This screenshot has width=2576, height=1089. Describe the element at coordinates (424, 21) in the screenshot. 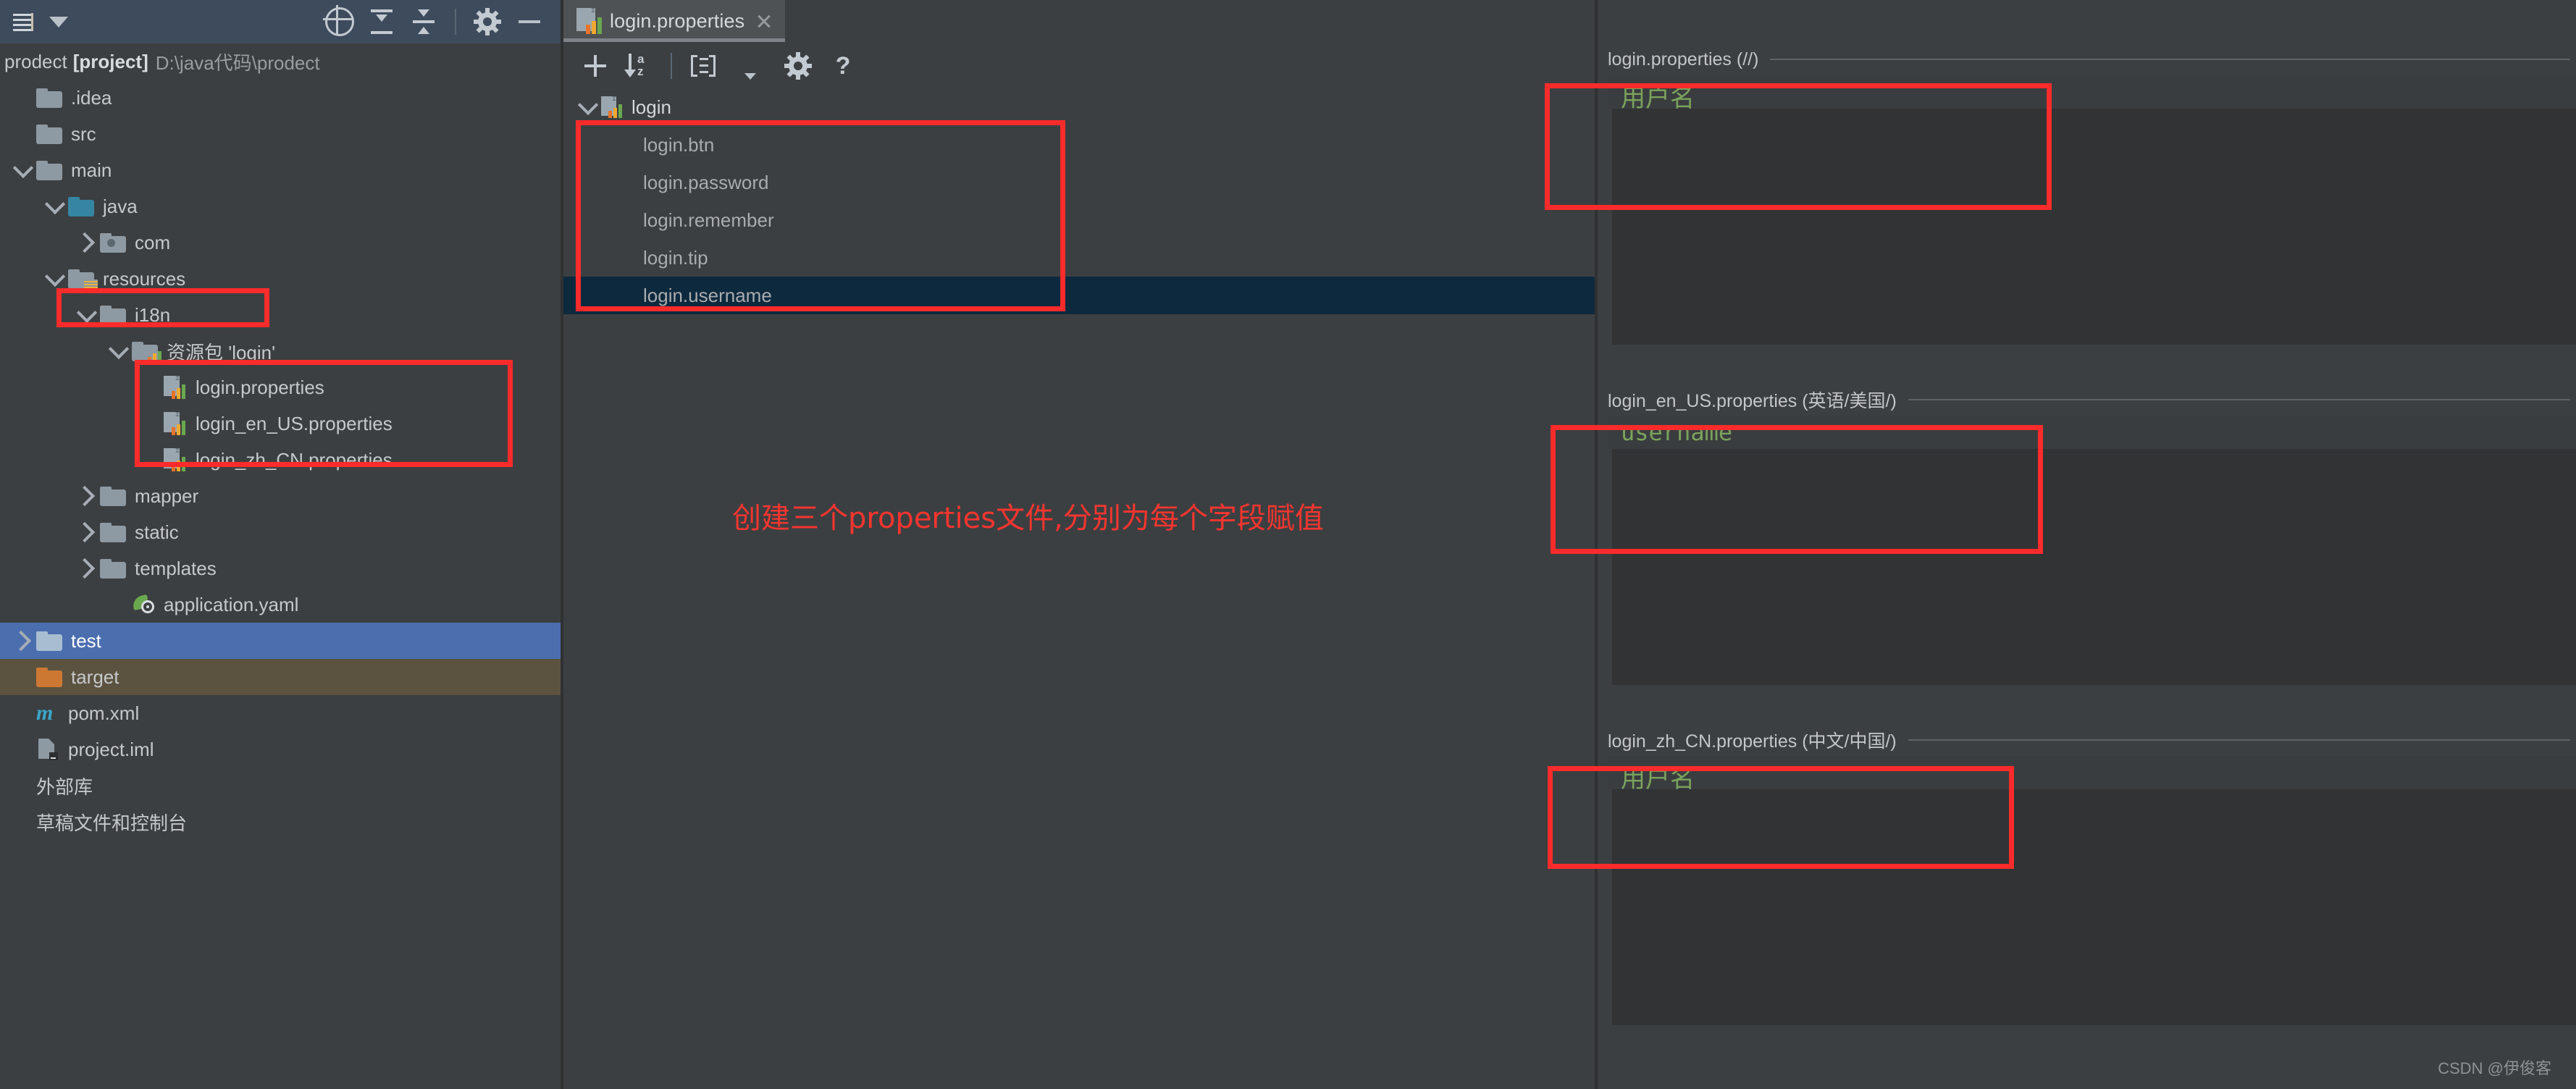

I see `expand-all-icon` at that location.